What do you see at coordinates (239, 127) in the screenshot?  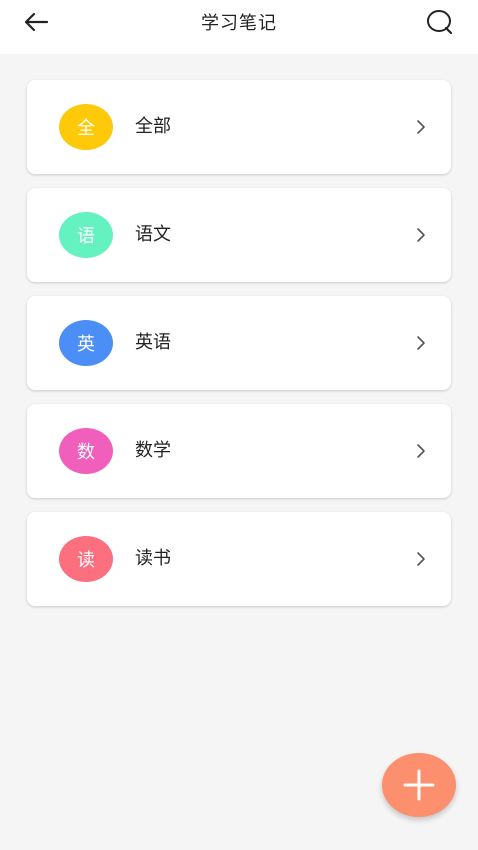 I see `category-card-all: 全 全部` at bounding box center [239, 127].